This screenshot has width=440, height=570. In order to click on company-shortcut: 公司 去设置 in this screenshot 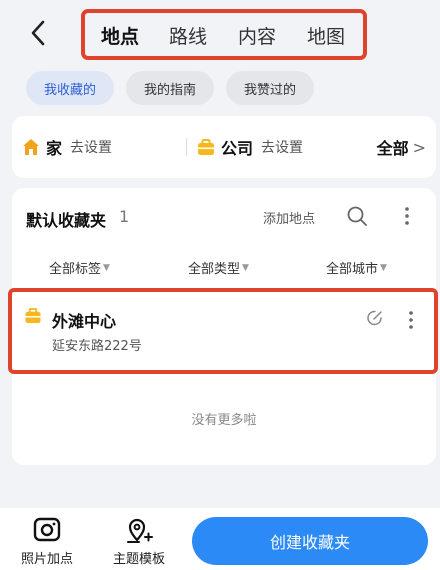, I will do `click(250, 147)`.